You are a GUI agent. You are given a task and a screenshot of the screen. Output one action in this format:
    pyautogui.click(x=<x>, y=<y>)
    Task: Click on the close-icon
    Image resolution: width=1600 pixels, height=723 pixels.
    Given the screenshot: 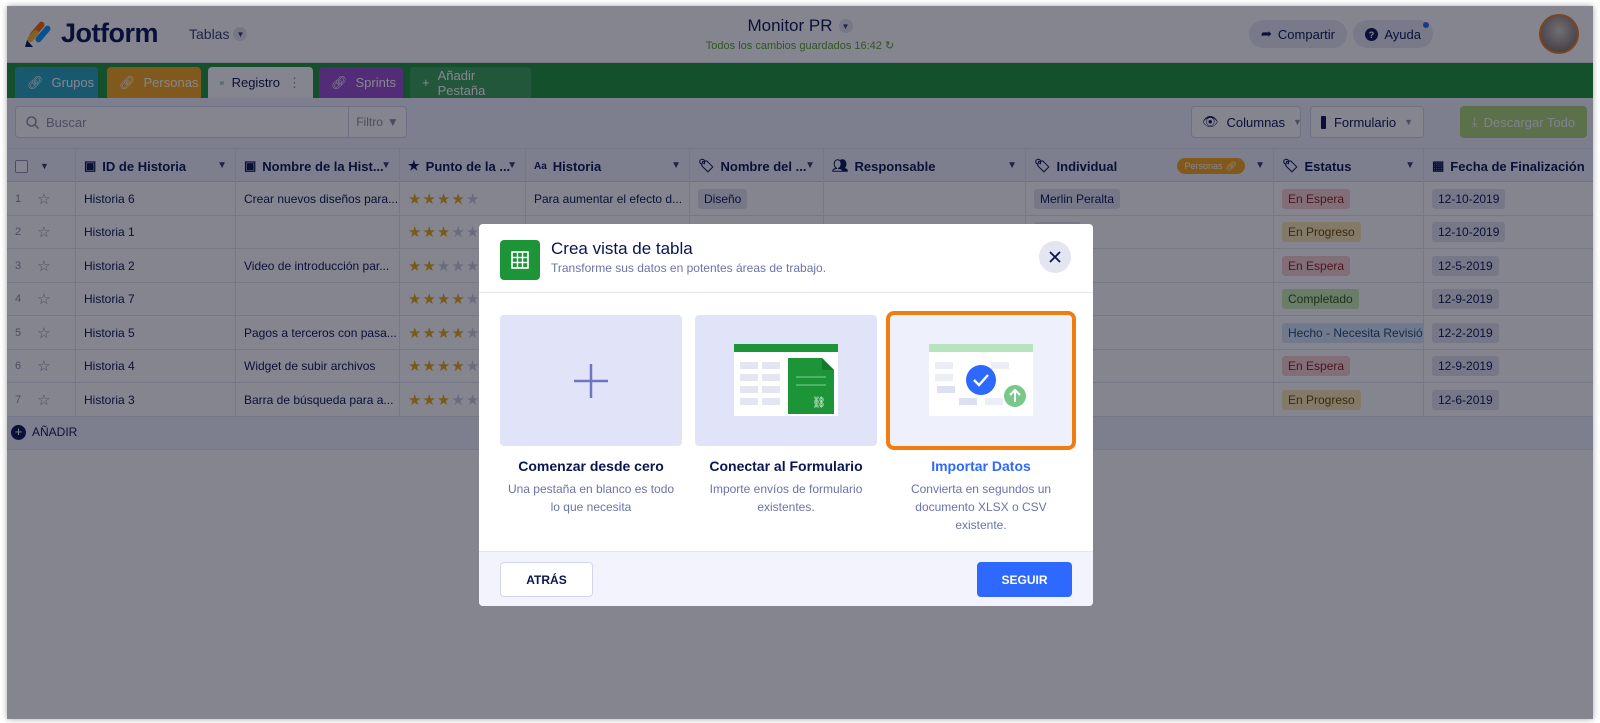 What is the action you would take?
    pyautogui.click(x=1055, y=257)
    